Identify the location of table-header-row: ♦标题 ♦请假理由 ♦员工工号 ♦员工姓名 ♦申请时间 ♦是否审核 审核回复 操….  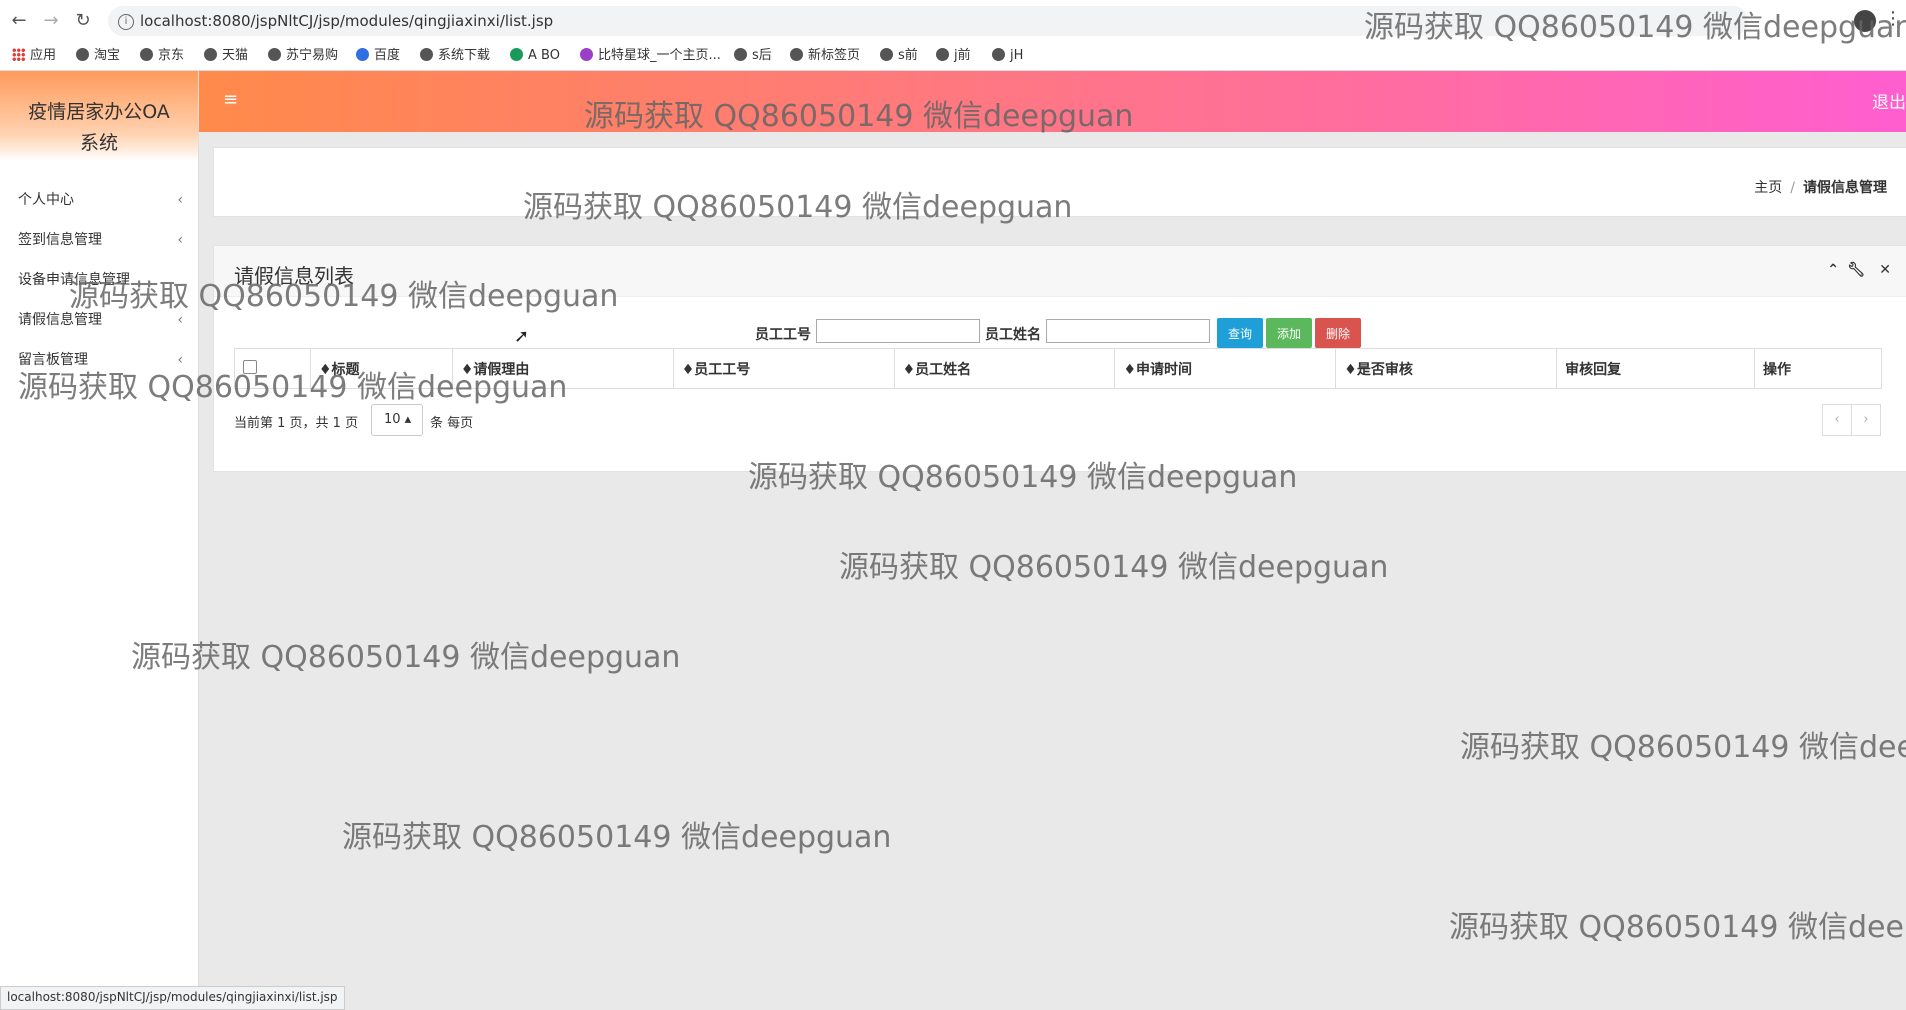
(1058, 368).